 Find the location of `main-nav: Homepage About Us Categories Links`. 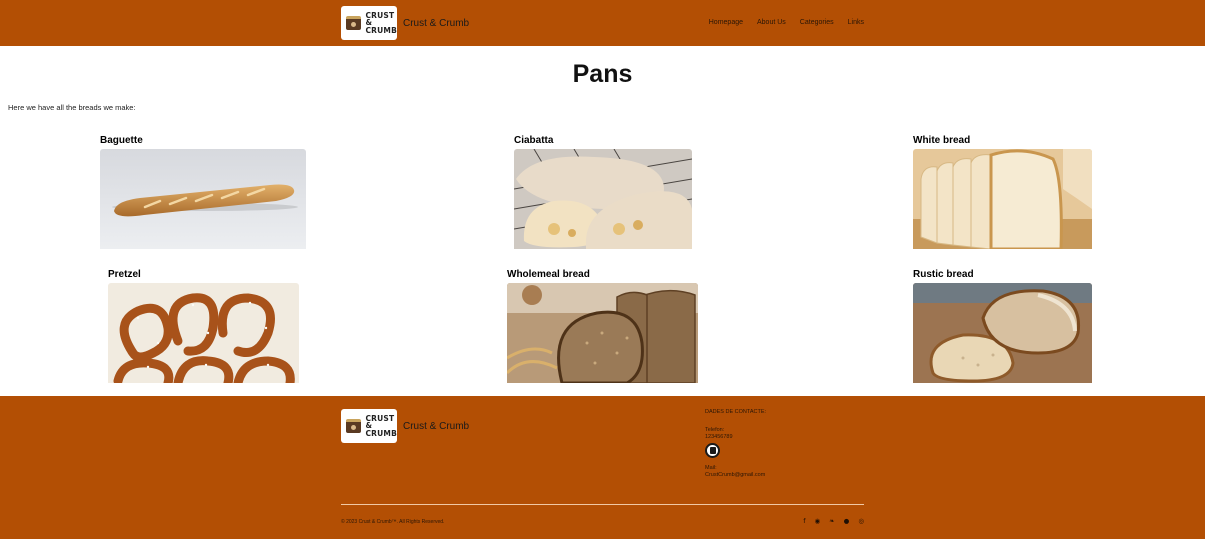

main-nav: Homepage About Us Categories Links is located at coordinates (786, 22).